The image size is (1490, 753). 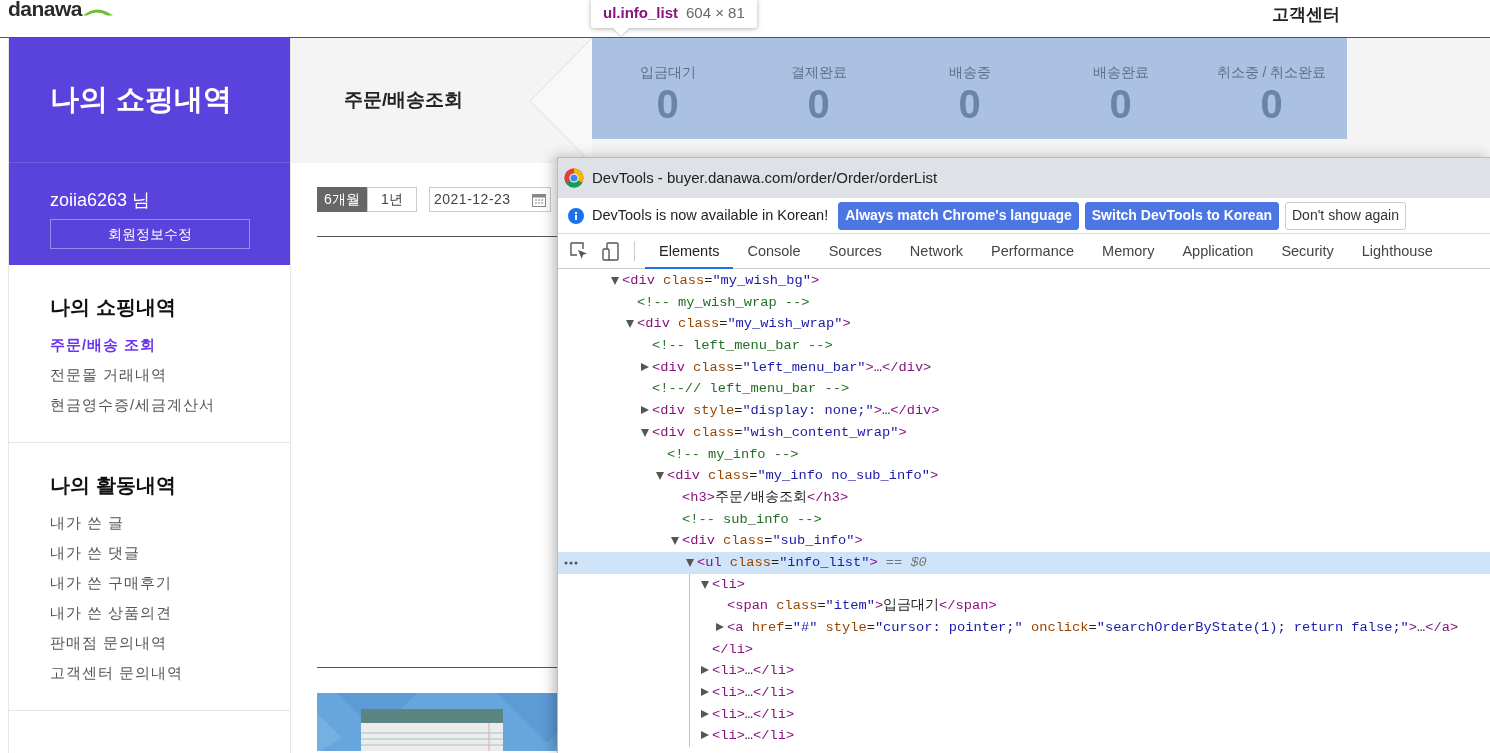 What do you see at coordinates (101, 200) in the screenshot?
I see `username: zoiia6263 님` at bounding box center [101, 200].